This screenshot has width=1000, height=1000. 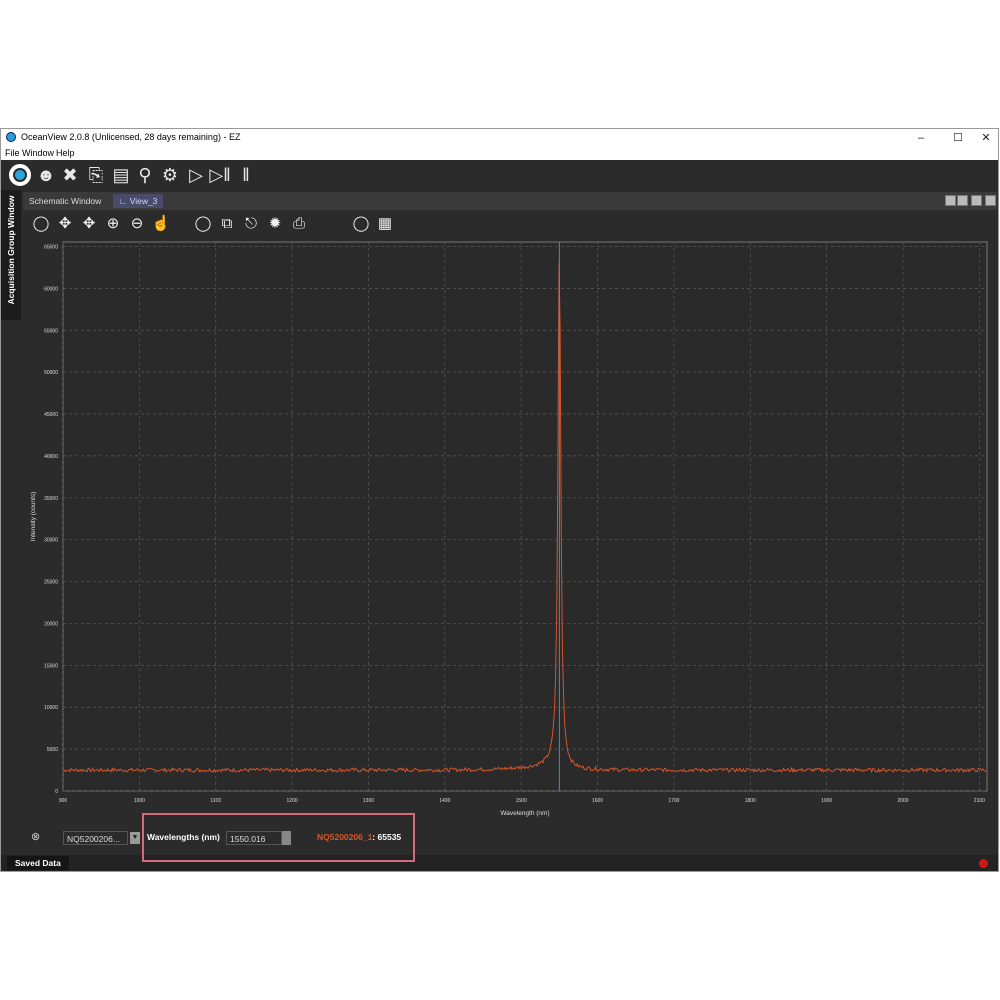 I want to click on plot-toolbar: ◯ ✥ ✥ ⊕ ⊖ ☝ ◯ ⧉ ⎋ ✹ ⎙ ◯ ▦, so click(x=510, y=224).